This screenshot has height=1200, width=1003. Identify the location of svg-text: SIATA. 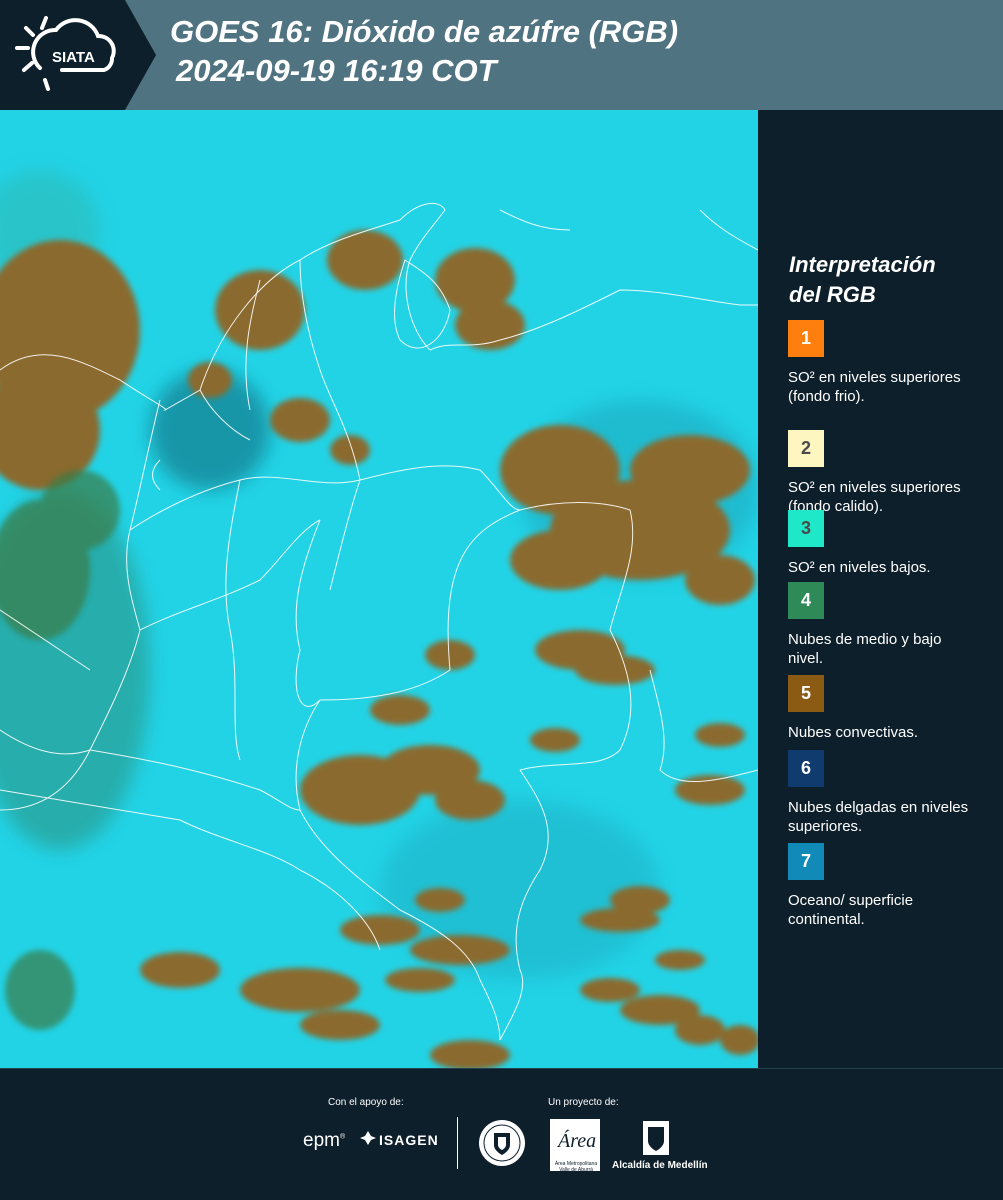
(73, 57).